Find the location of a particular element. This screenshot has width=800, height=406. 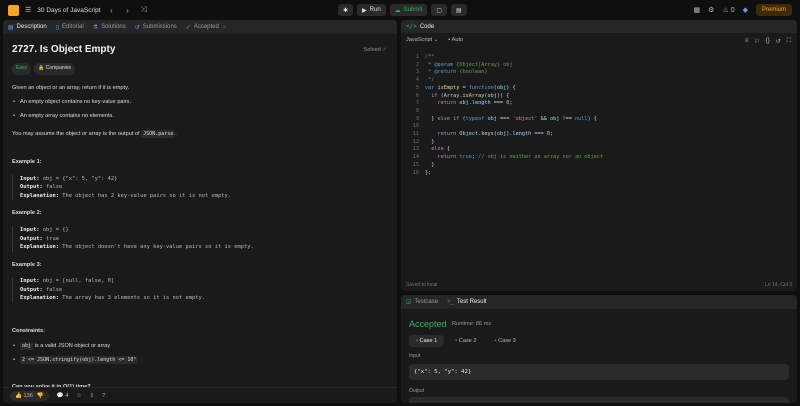

help-icon: ? is located at coordinates (103, 396).